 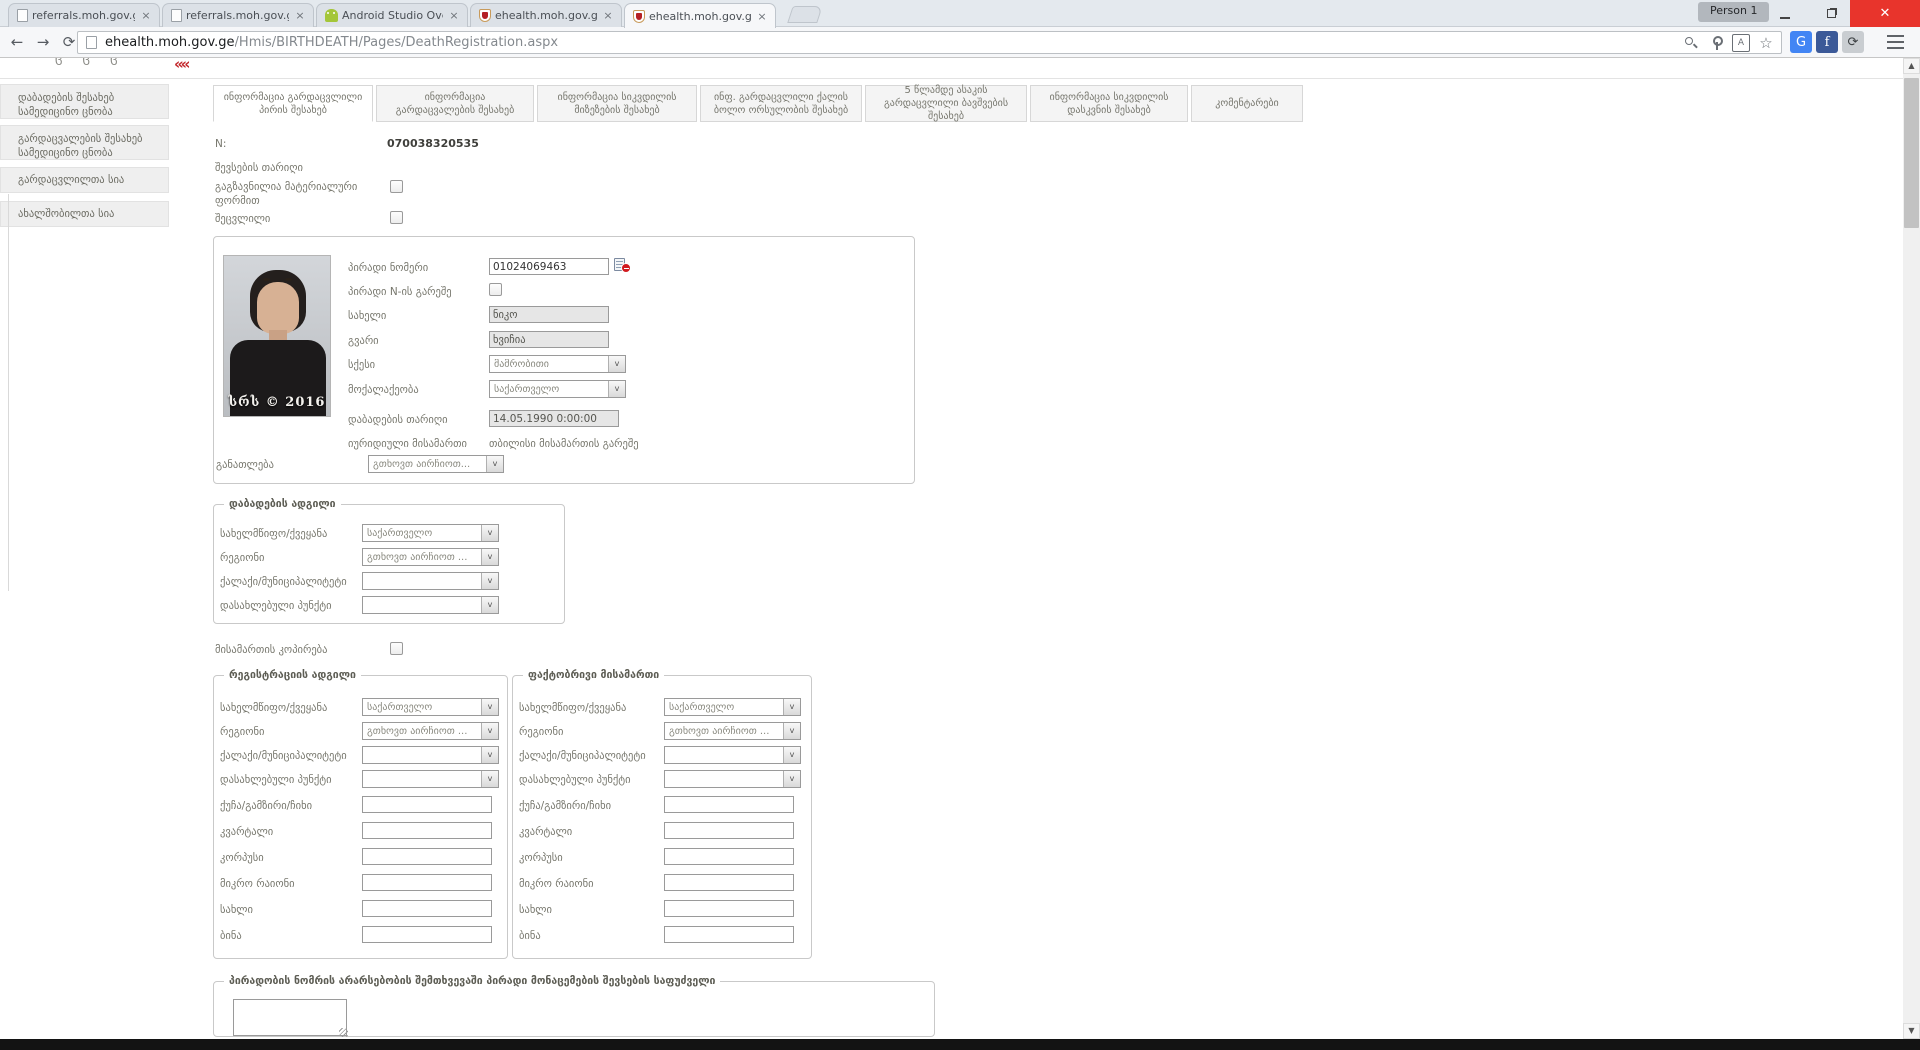 What do you see at coordinates (495, 289) in the screenshot?
I see `without-personal-n-checkbox` at bounding box center [495, 289].